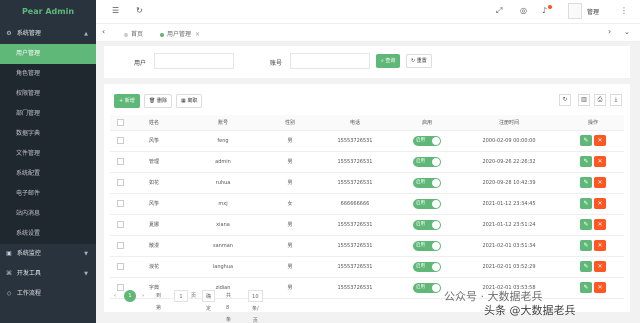  Describe the element at coordinates (48, 234) in the screenshot. I see `sidebar-item-settings: 系统设置` at that location.